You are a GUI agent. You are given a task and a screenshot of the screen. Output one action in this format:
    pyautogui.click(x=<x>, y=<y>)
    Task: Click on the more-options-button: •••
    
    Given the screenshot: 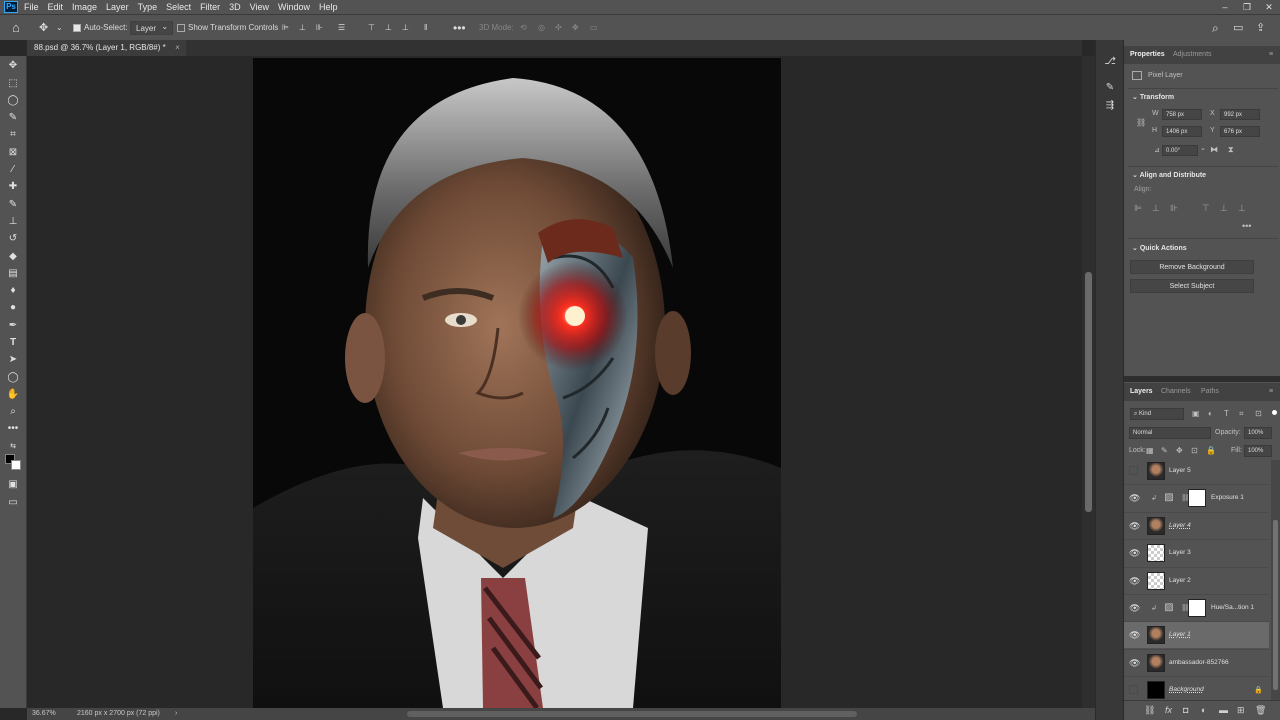 What is the action you would take?
    pyautogui.click(x=459, y=28)
    